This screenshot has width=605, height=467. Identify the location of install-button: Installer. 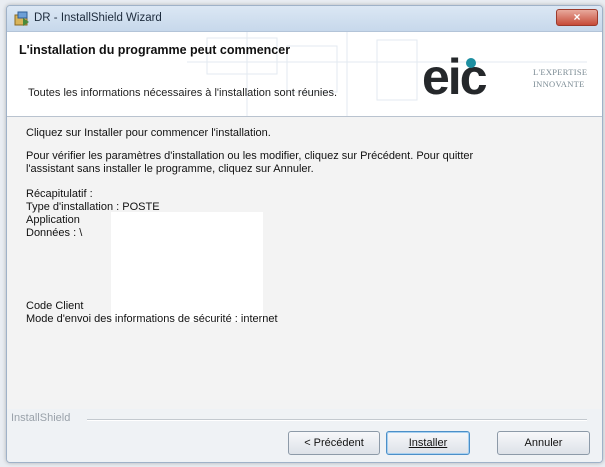
(428, 443).